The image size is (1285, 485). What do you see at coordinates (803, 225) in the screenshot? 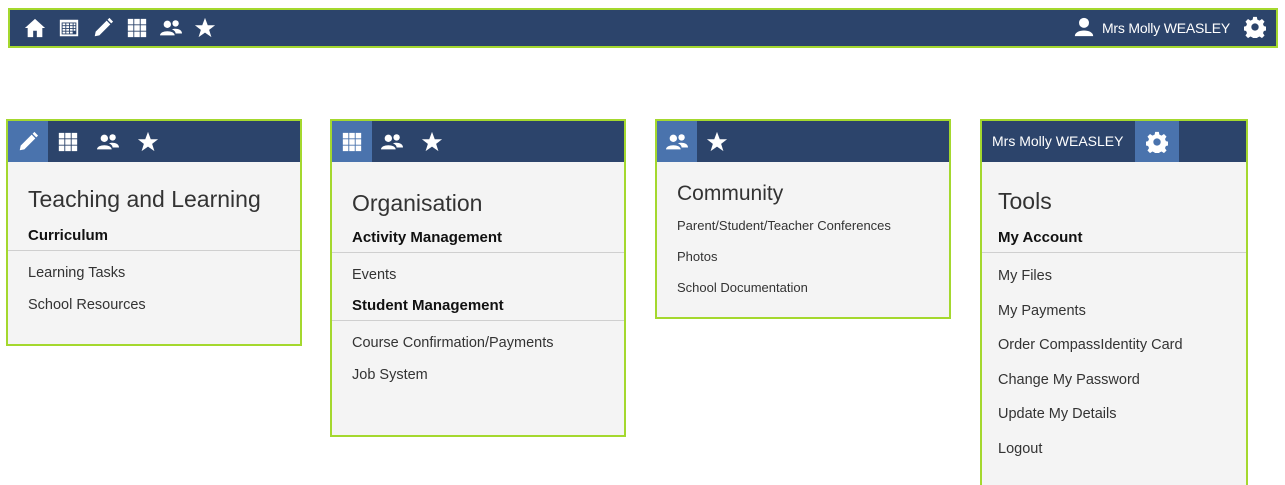
I see `link-conferences: Parent/Student/Teacher Conferences` at bounding box center [803, 225].